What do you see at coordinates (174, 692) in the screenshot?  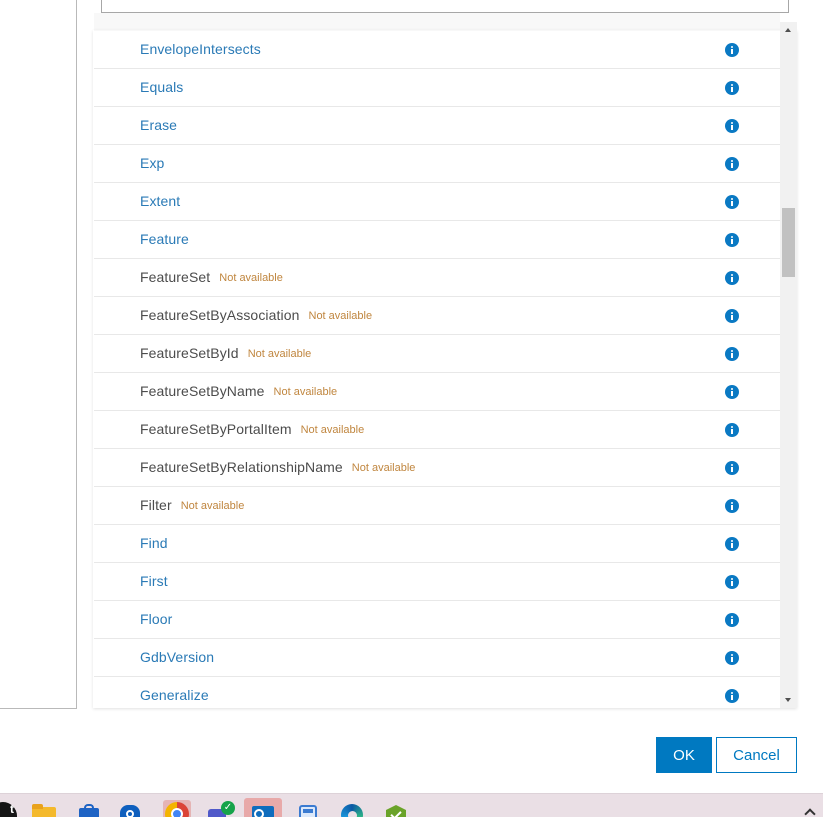 I see `function-name: Generalize` at bounding box center [174, 692].